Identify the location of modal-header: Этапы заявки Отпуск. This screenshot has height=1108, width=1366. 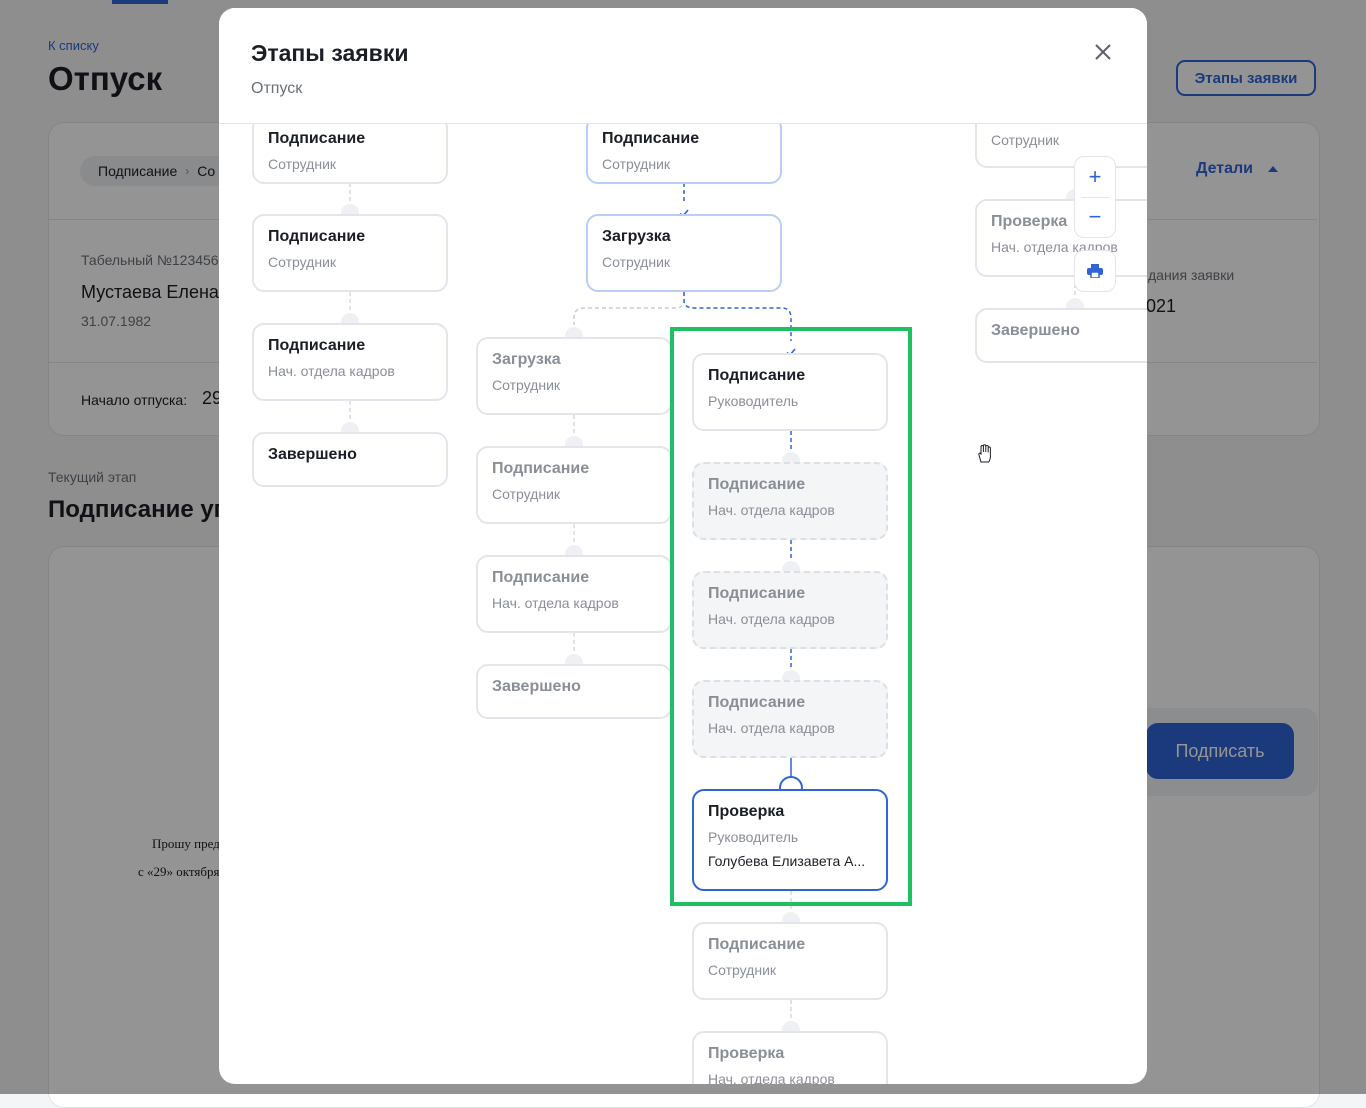
(683, 66).